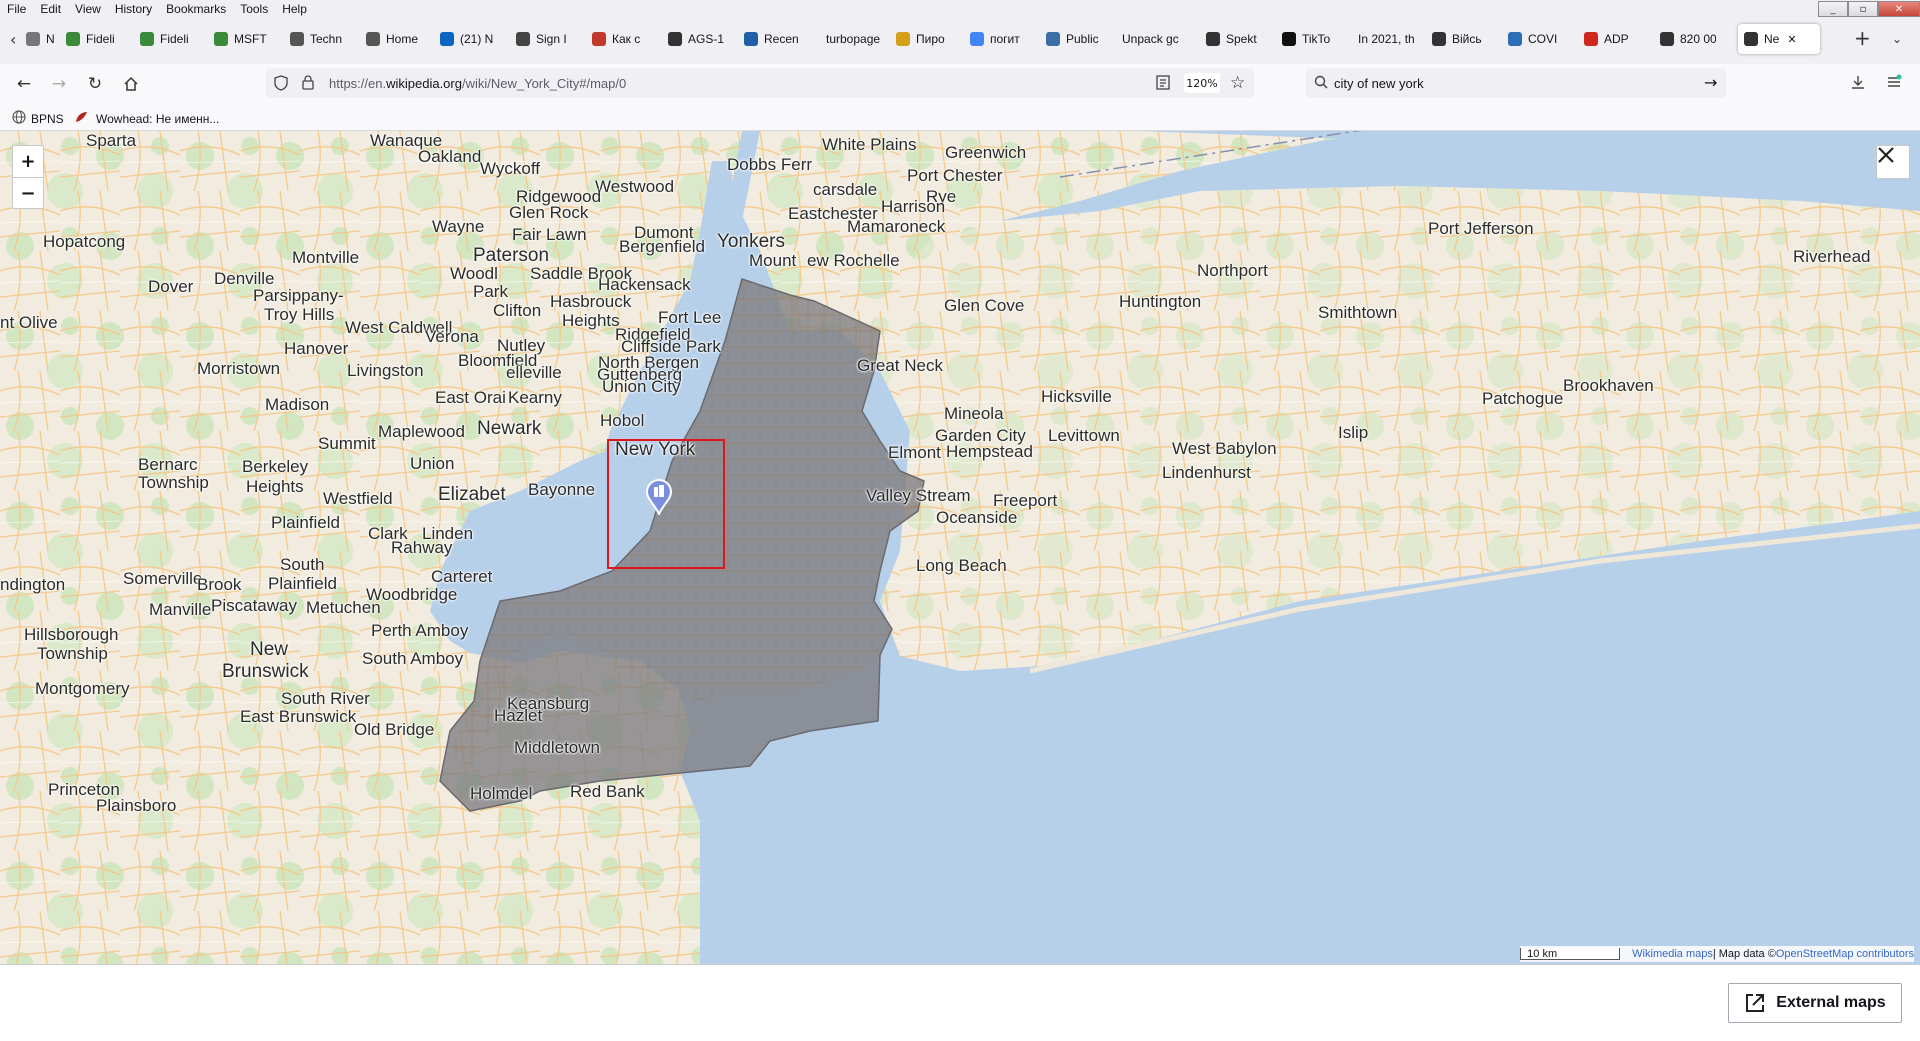 The image size is (1920, 1041). What do you see at coordinates (1672, 954) in the screenshot?
I see `wikimedia-maps-link: Wikimedia maps` at bounding box center [1672, 954].